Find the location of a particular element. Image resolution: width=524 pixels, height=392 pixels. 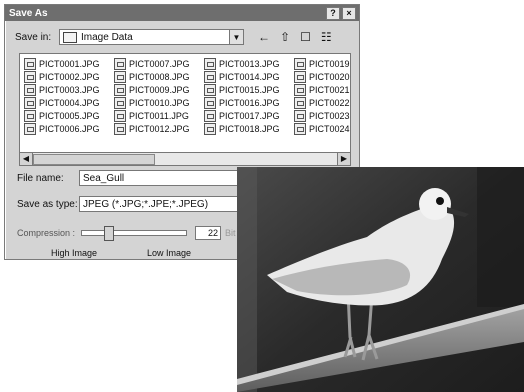

save-in-label: Save in: is located at coordinates (33, 37).